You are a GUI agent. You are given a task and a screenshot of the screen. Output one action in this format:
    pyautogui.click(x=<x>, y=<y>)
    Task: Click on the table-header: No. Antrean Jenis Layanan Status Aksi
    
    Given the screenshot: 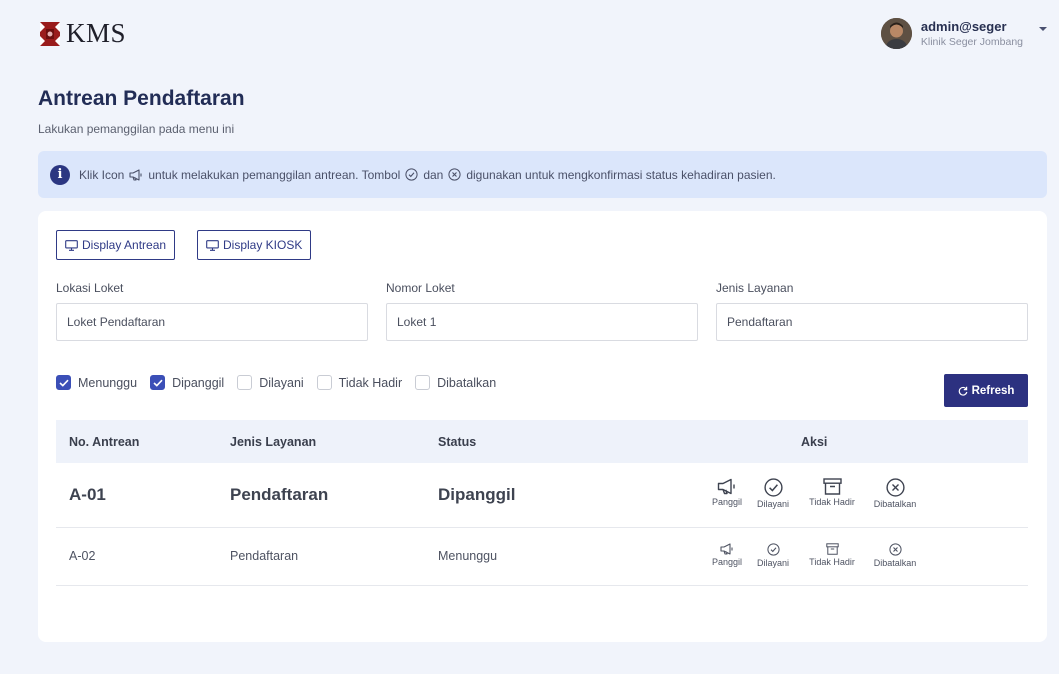 What is the action you would take?
    pyautogui.click(x=542, y=441)
    